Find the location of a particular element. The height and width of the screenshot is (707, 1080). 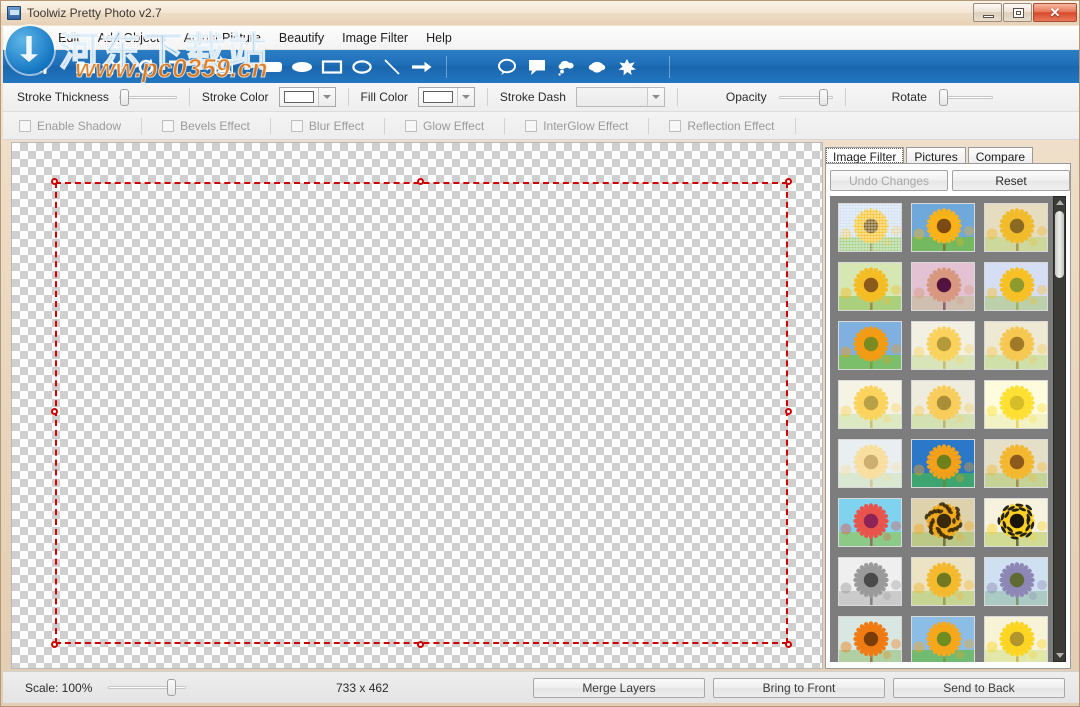

blur-effect-checkbox: Blur Effect is located at coordinates (327, 125).